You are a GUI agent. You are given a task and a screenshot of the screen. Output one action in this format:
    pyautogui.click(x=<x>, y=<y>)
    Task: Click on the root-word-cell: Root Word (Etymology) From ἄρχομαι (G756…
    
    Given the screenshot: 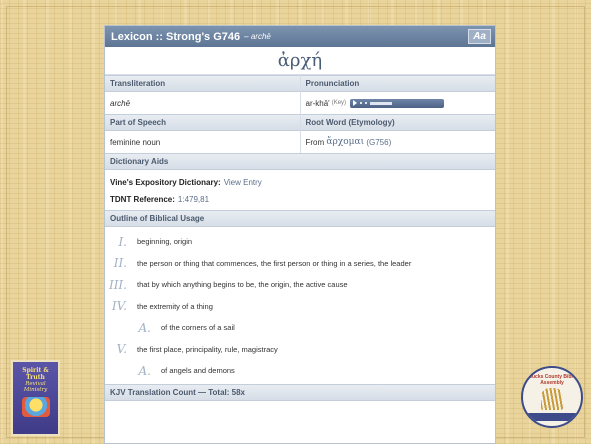 What is the action you would take?
    pyautogui.click(x=398, y=133)
    